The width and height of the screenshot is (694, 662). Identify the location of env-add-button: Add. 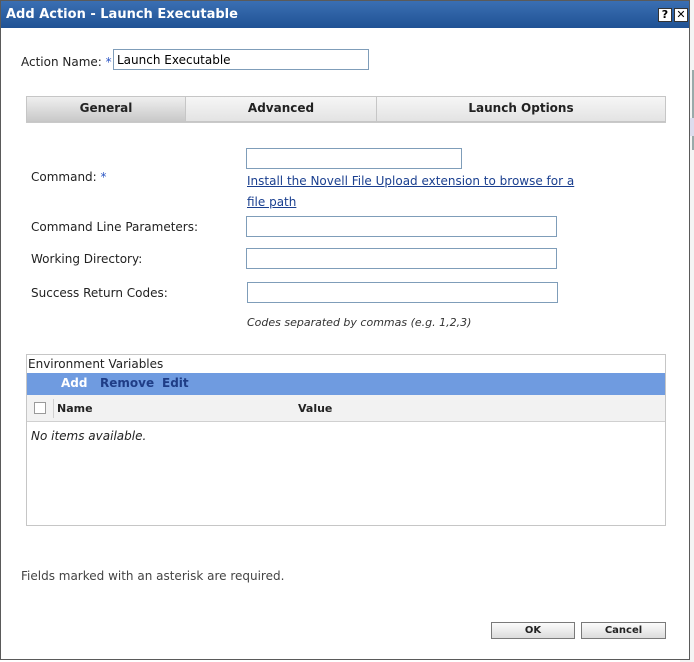
(74, 383).